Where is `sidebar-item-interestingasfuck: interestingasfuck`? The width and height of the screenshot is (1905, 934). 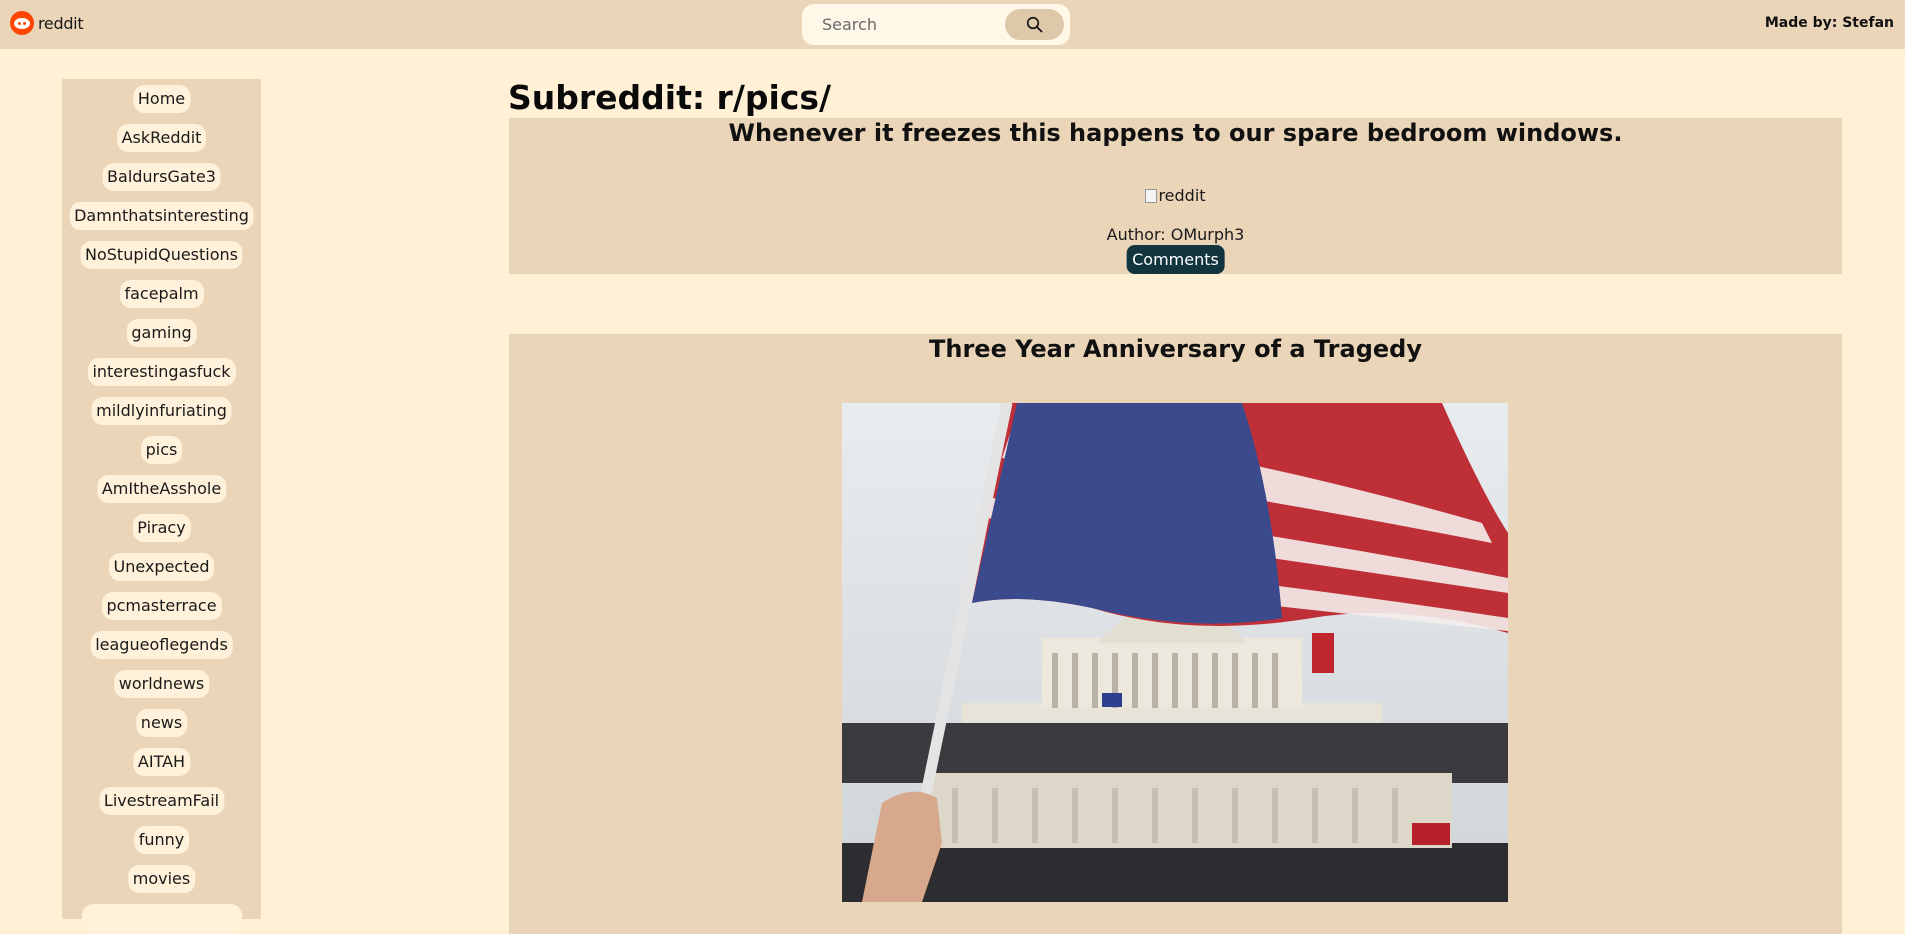 sidebar-item-interestingasfuck: interestingasfuck is located at coordinates (161, 372).